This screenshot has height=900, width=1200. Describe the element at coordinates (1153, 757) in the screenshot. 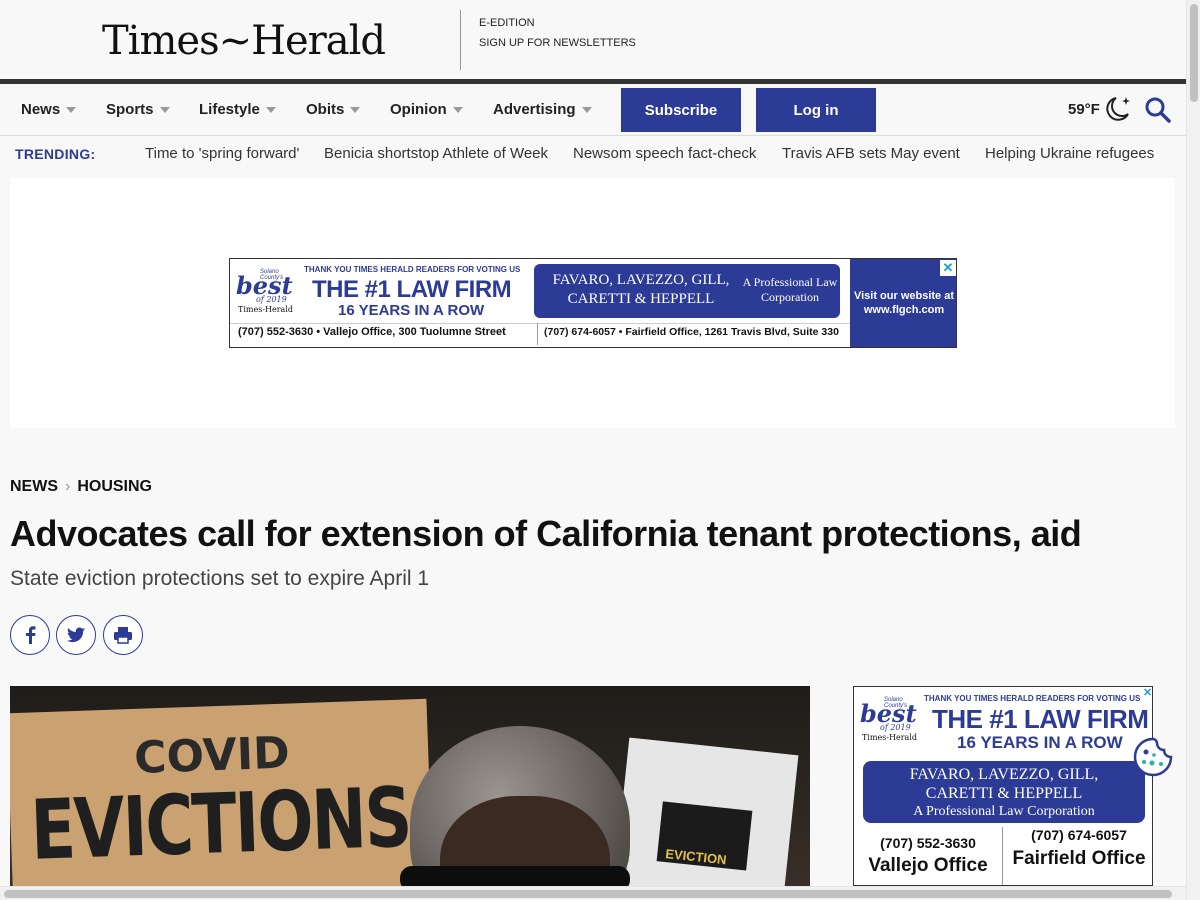

I see `cookie-icon` at that location.